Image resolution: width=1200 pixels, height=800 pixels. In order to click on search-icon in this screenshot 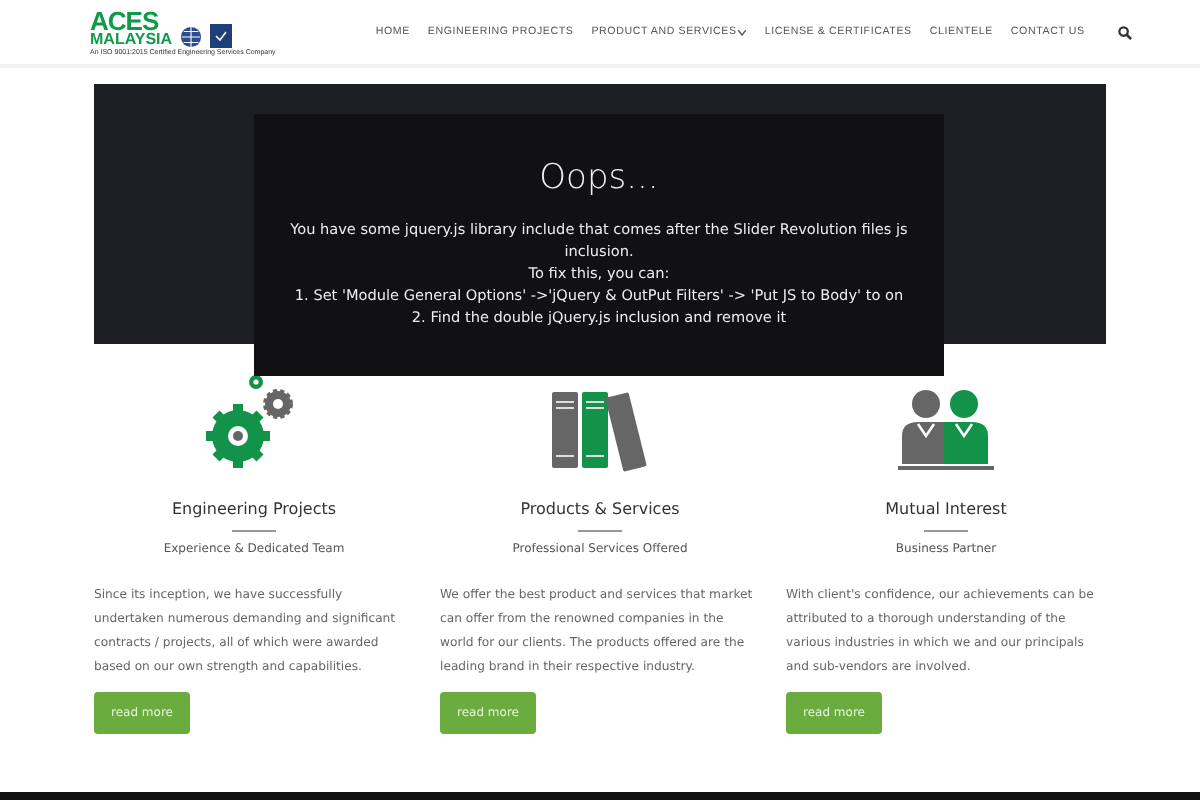, I will do `click(1125, 32)`.